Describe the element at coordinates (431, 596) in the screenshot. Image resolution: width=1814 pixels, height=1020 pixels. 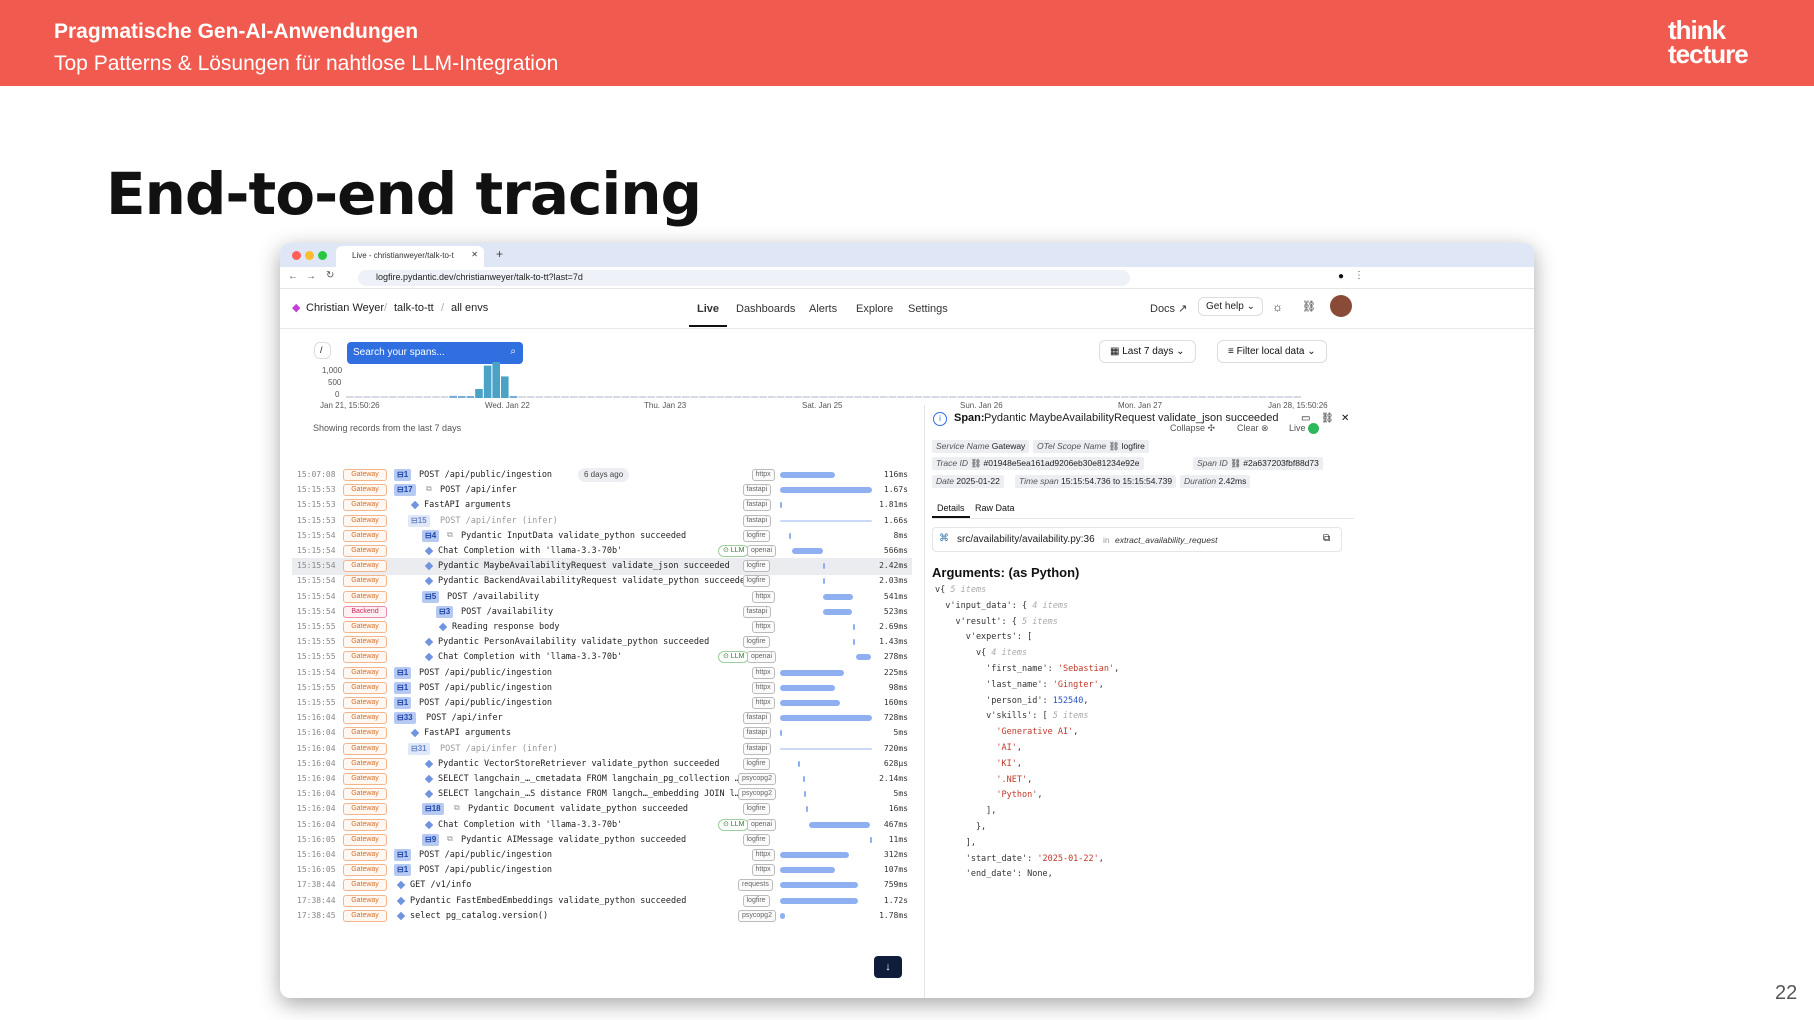
I see `span-count-toggle: ⊟5` at that location.